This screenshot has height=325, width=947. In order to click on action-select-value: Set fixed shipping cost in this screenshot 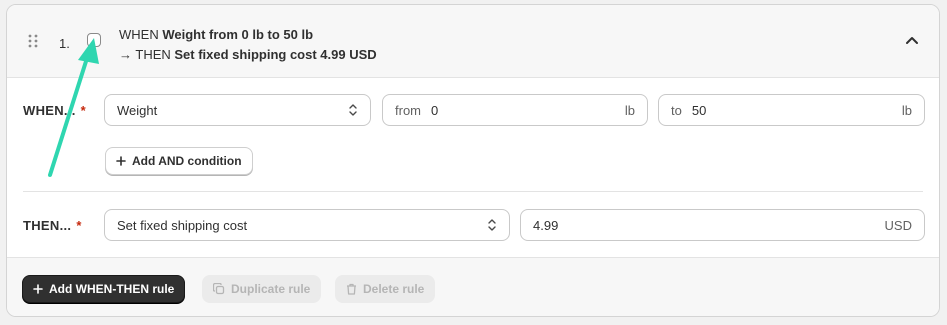, I will do `click(182, 225)`.